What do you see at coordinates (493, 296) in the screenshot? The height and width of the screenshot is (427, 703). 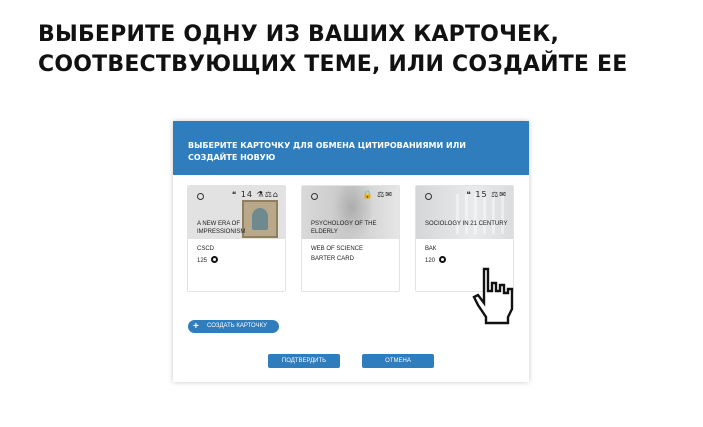 I see `hand-pointer-icon` at bounding box center [493, 296].